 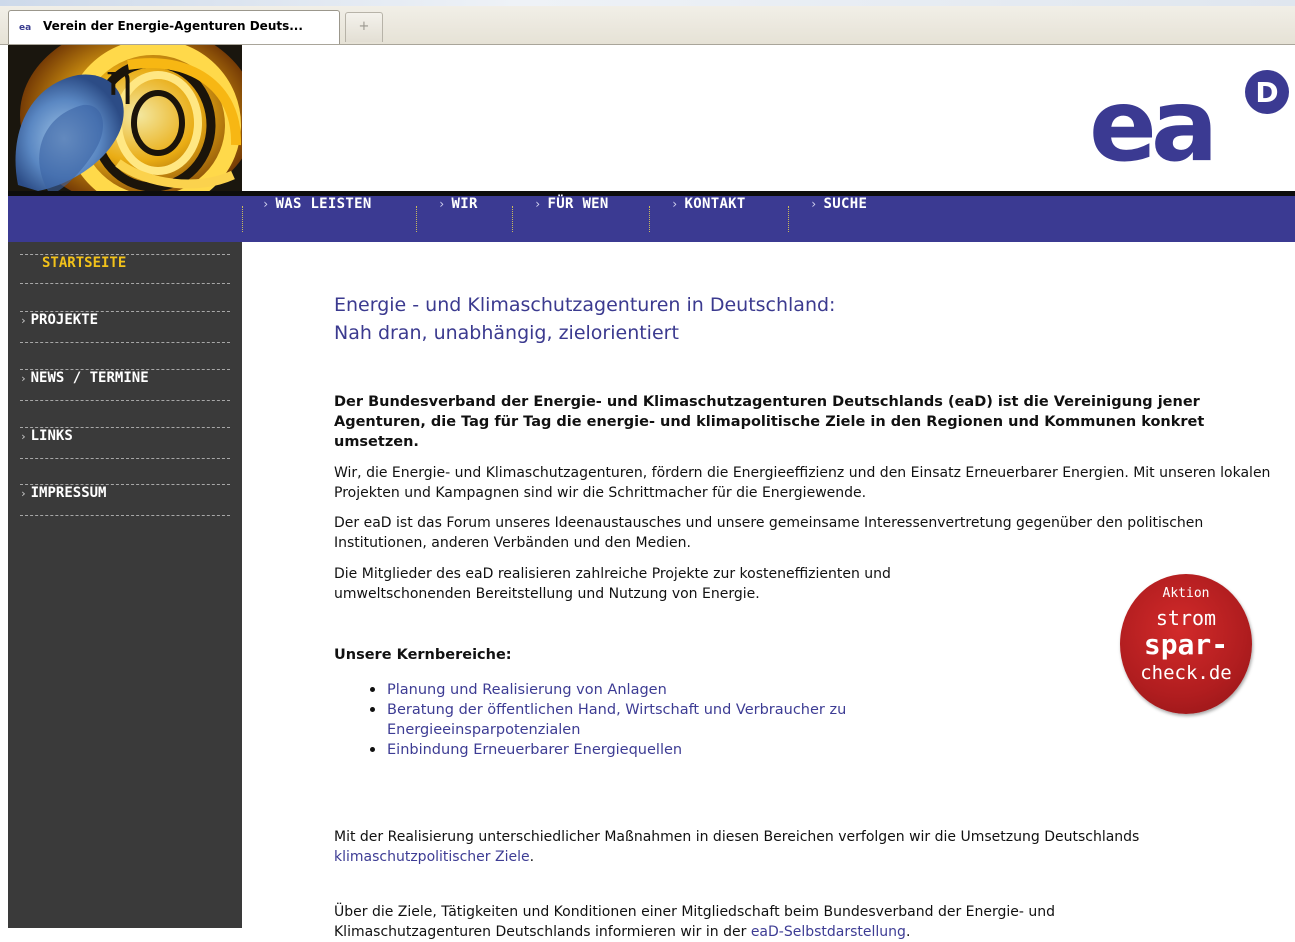 I want to click on favicon-icon: ea, so click(x=25, y=28).